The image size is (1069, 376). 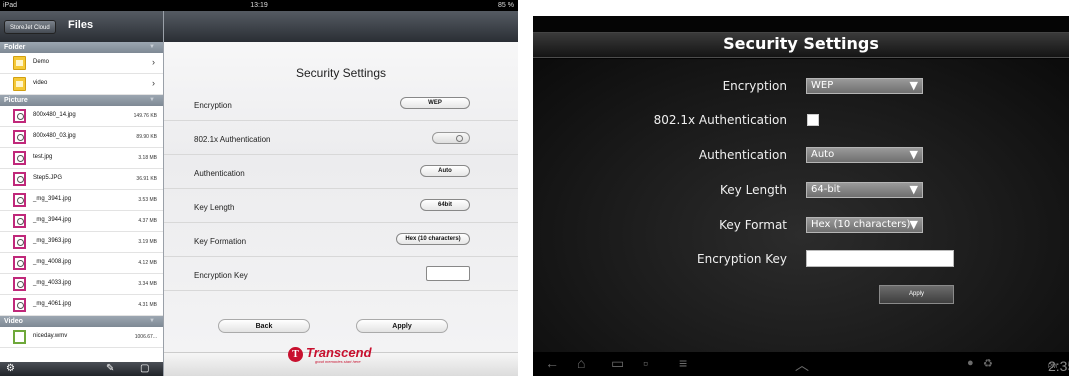 I want to click on encryption-key-row: Encryption Key, so click(x=341, y=274).